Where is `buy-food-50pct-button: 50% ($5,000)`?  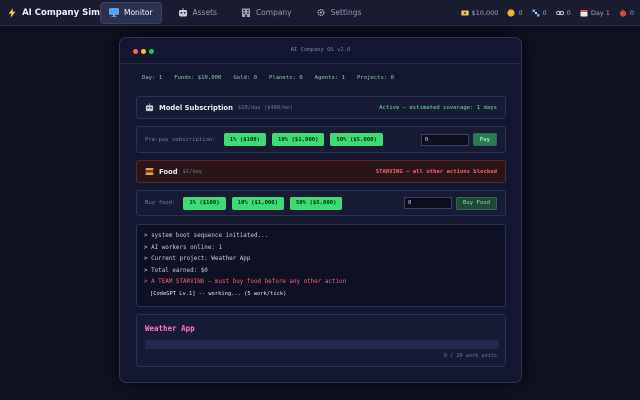 buy-food-50pct-button: 50% ($5,000) is located at coordinates (316, 203).